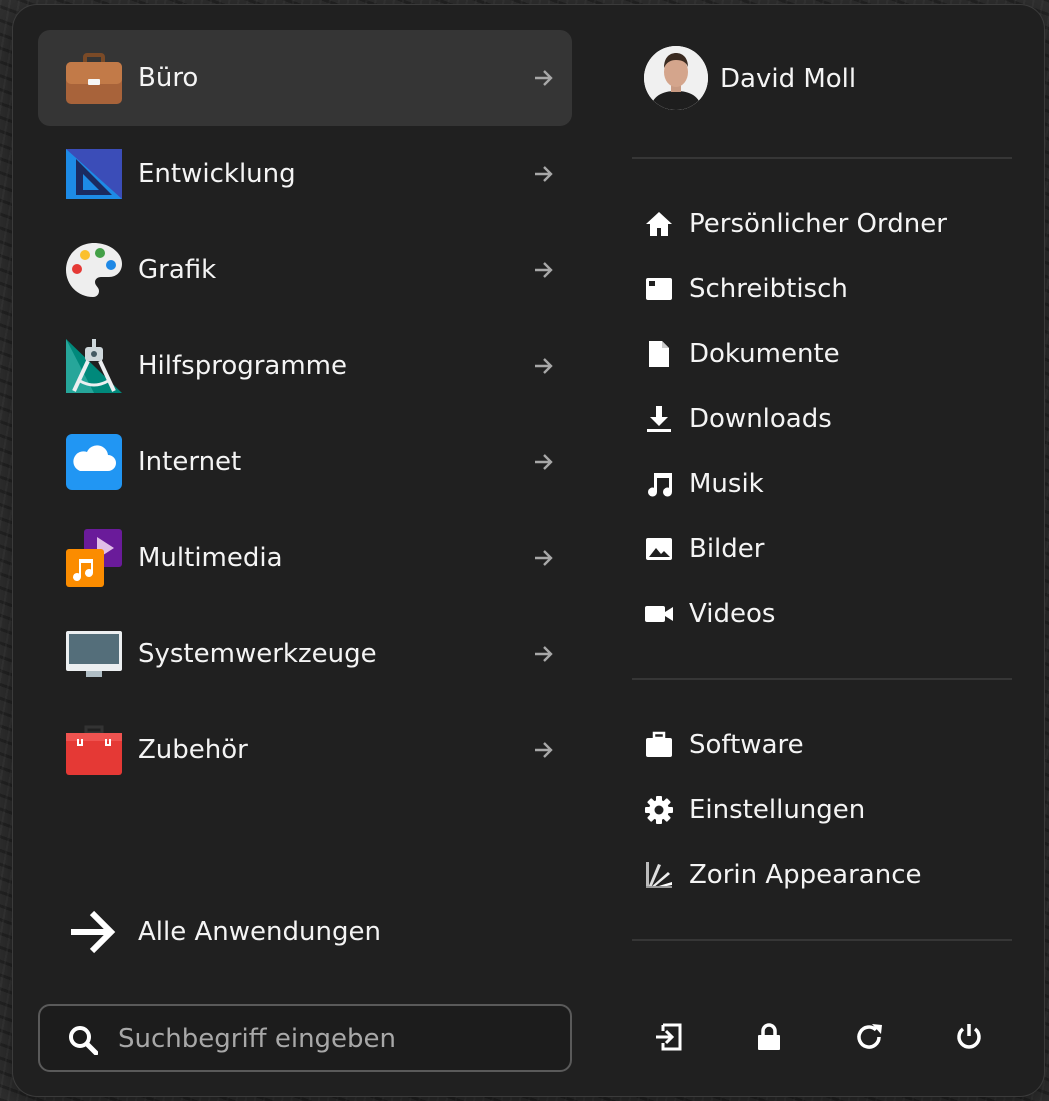  Describe the element at coordinates (659, 354) in the screenshot. I see `document-icon` at that location.